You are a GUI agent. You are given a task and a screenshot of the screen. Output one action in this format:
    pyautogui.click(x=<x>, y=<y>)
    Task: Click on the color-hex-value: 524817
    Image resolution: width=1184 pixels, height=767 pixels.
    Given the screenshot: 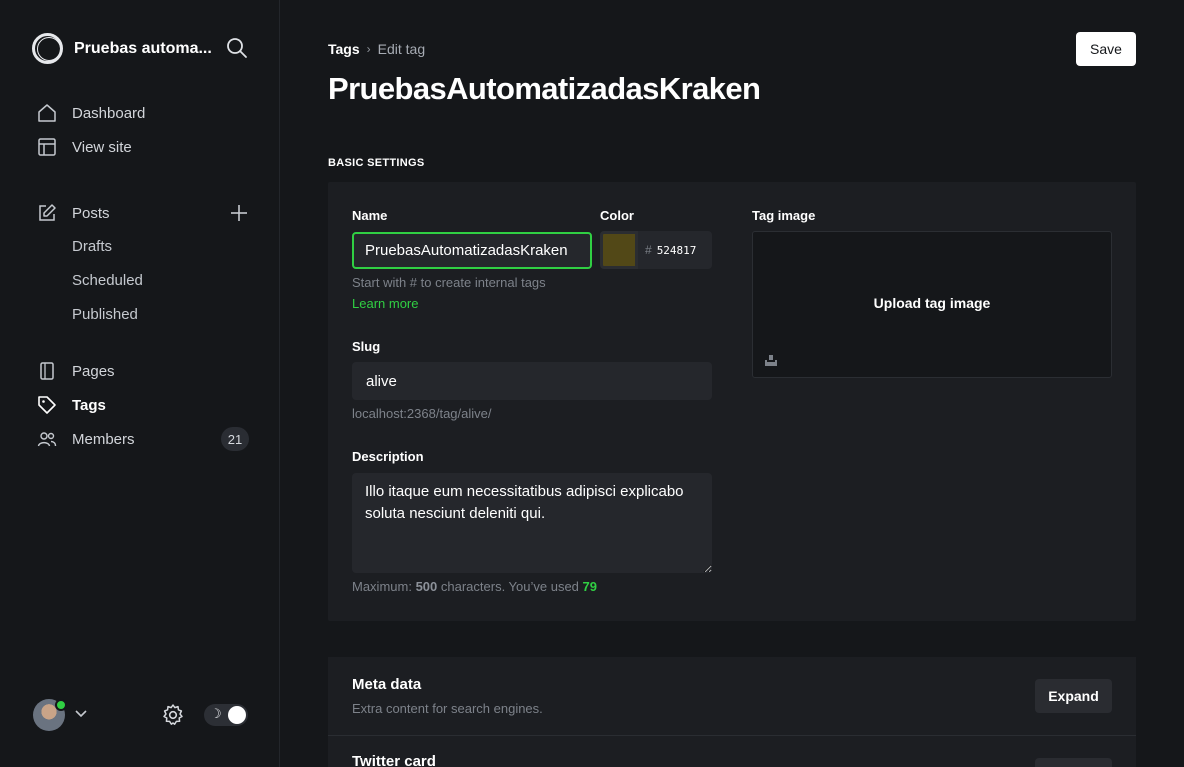 What is the action you would take?
    pyautogui.click(x=676, y=250)
    